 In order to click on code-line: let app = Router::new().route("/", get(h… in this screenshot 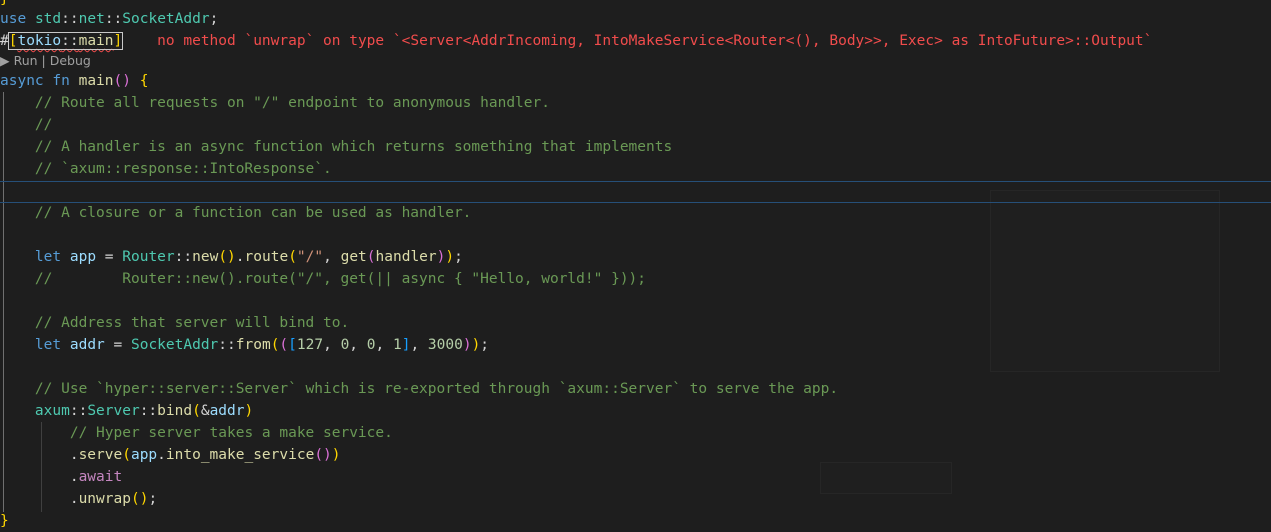, I will do `click(635, 257)`.